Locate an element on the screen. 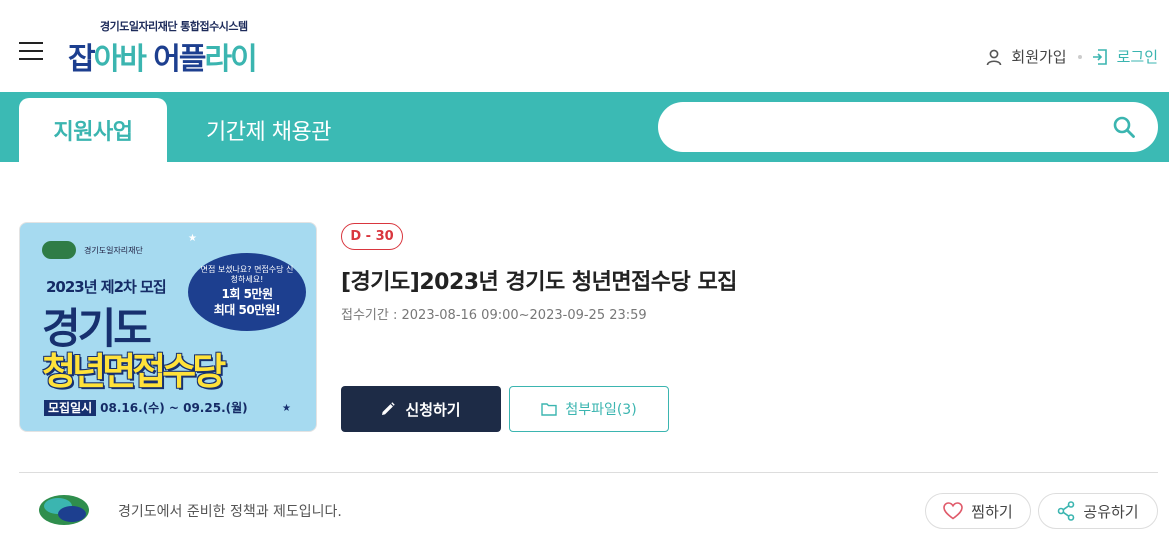 The width and height of the screenshot is (1169, 557). attachments-button: 첨부파일(3) is located at coordinates (589, 409).